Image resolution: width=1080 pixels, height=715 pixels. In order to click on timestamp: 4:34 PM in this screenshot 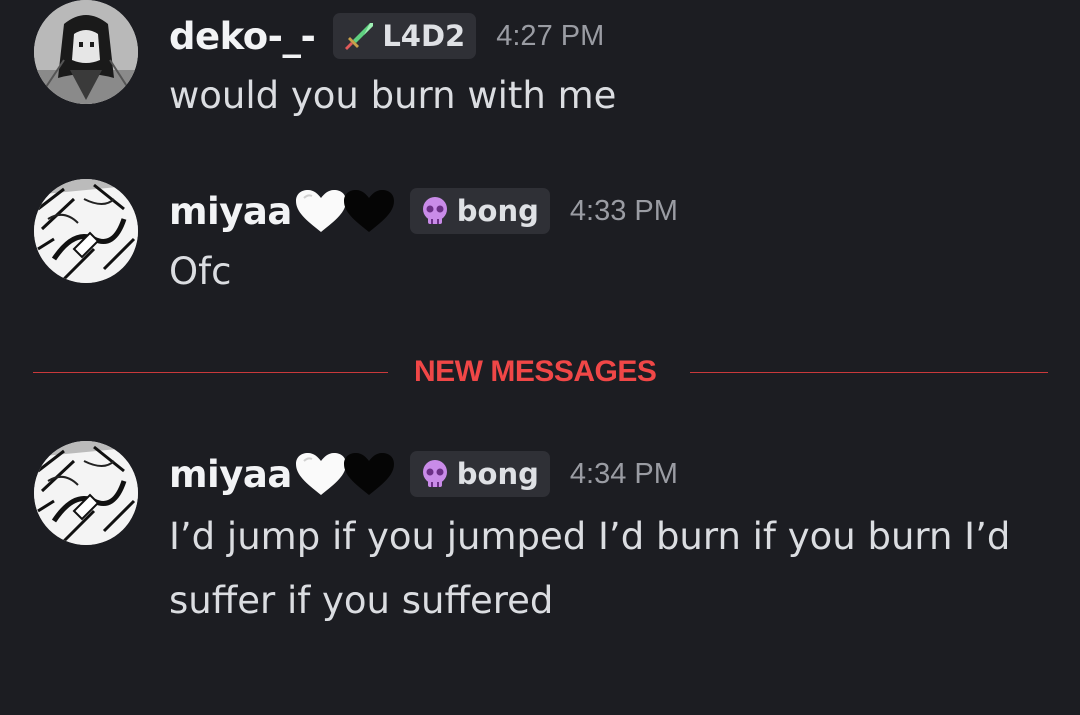, I will do `click(624, 474)`.